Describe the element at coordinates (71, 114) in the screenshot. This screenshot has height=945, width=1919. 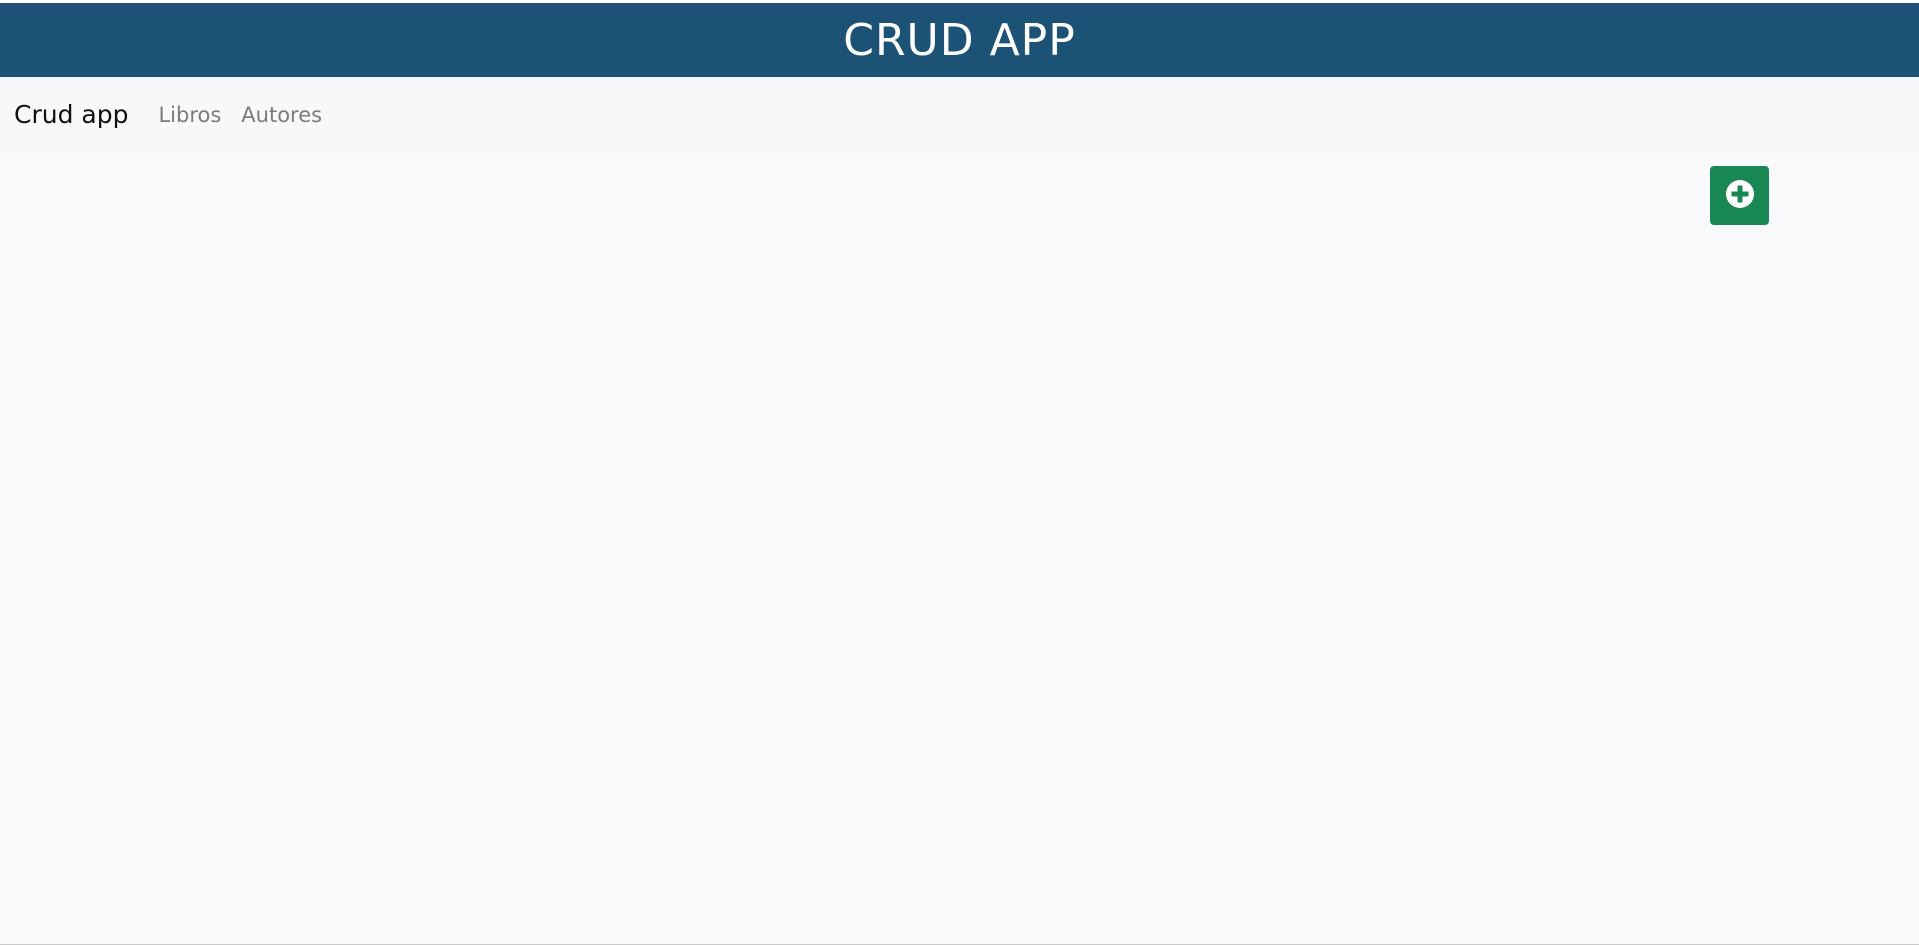
I see `navbar-brand: Crud app` at that location.